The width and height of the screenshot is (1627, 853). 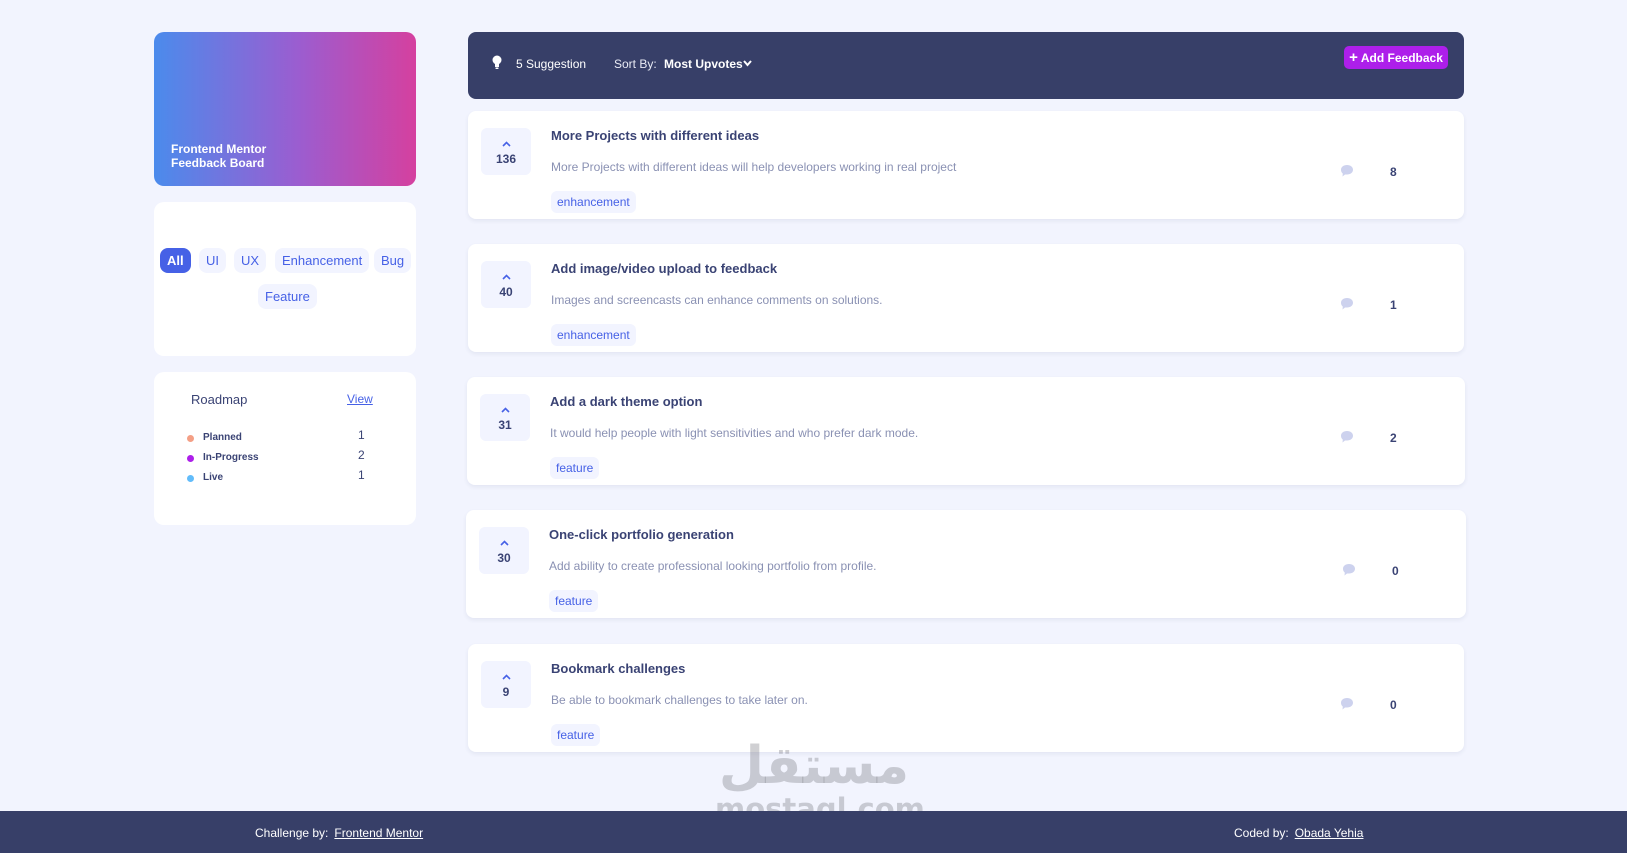 What do you see at coordinates (285, 109) in the screenshot?
I see `brand-card: Frontend Mentor Feedback Board` at bounding box center [285, 109].